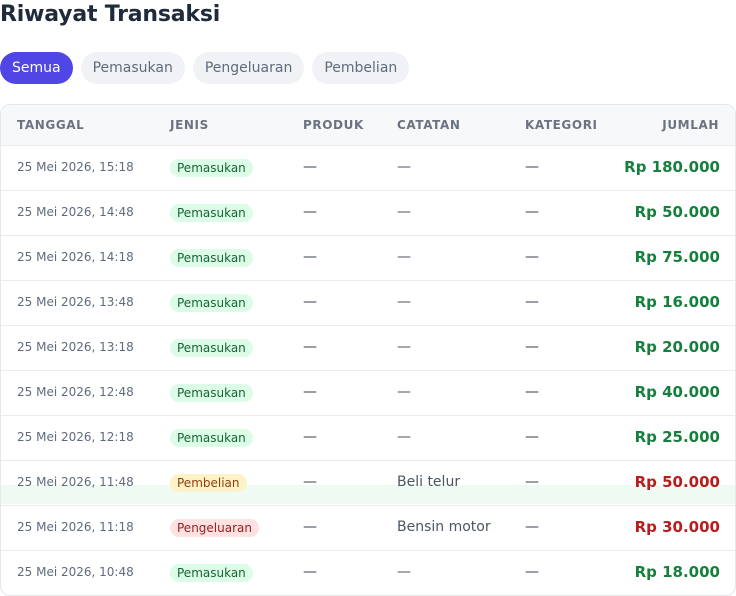 The image size is (736, 596). I want to click on filter-tabs: Semua Pemasukan Pengeluaran Pembelian, so click(205, 68).